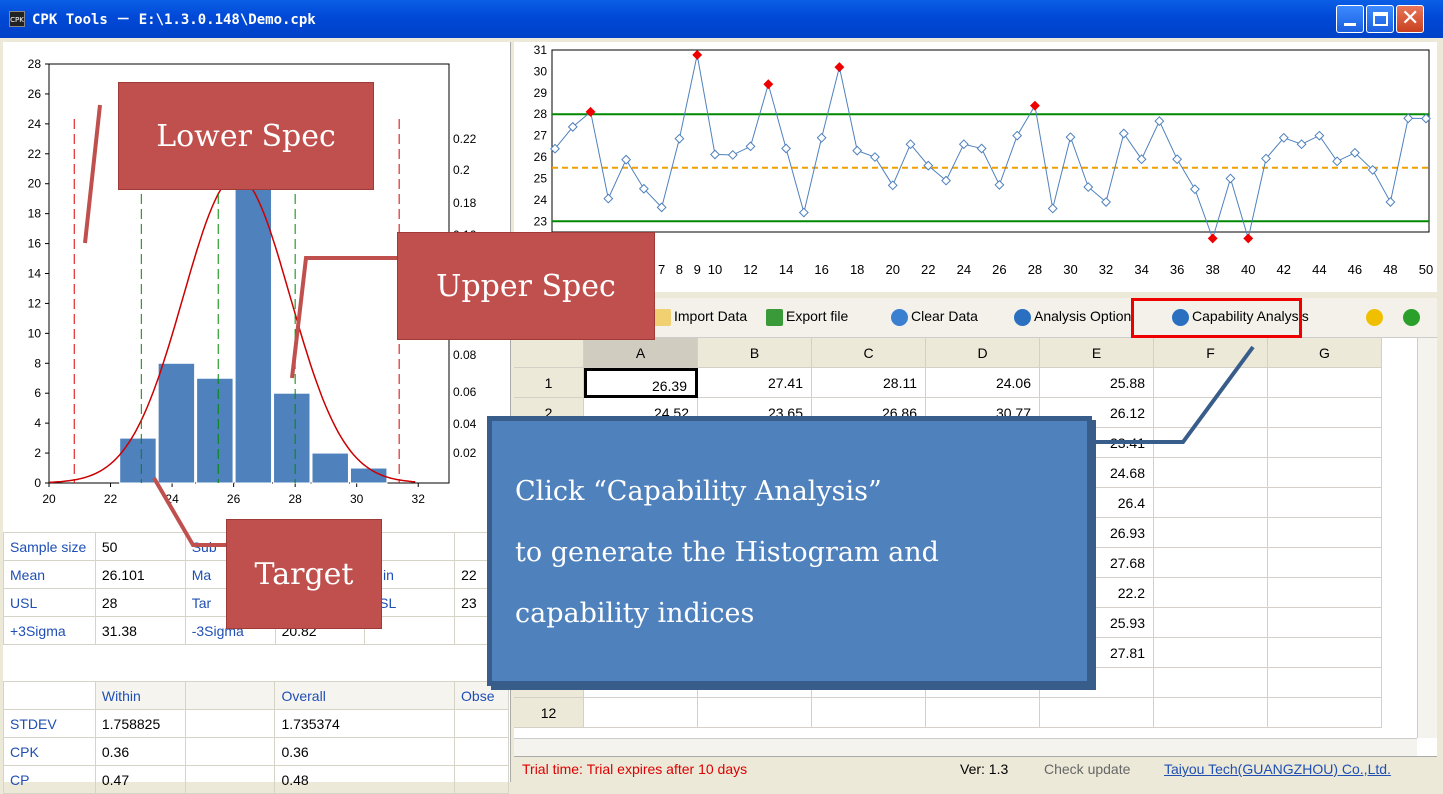 Image resolution: width=1443 pixels, height=794 pixels. I want to click on export-file-button: Export file, so click(807, 317).